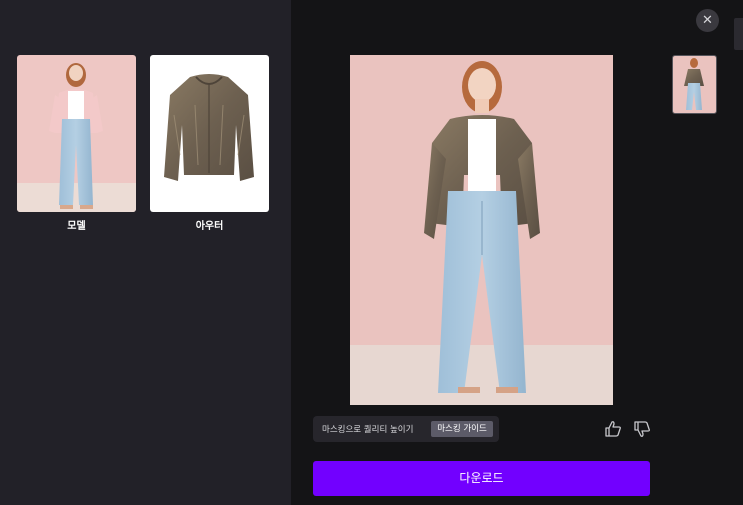 The height and width of the screenshot is (505, 743). Describe the element at coordinates (76, 133) in the screenshot. I see `model-thumbnail` at that location.